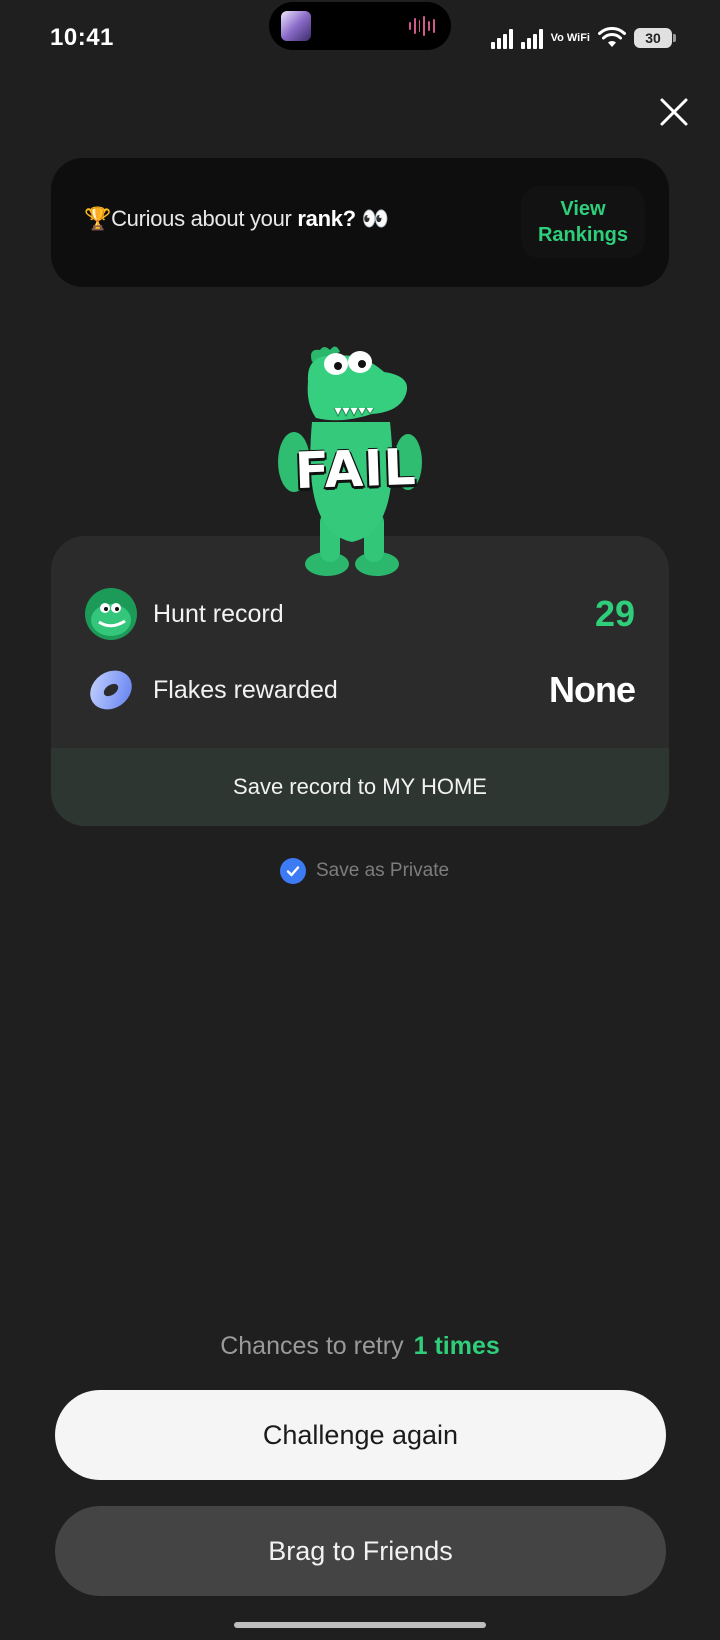  What do you see at coordinates (614, 613) in the screenshot?
I see `hunt-record-value: 29` at bounding box center [614, 613].